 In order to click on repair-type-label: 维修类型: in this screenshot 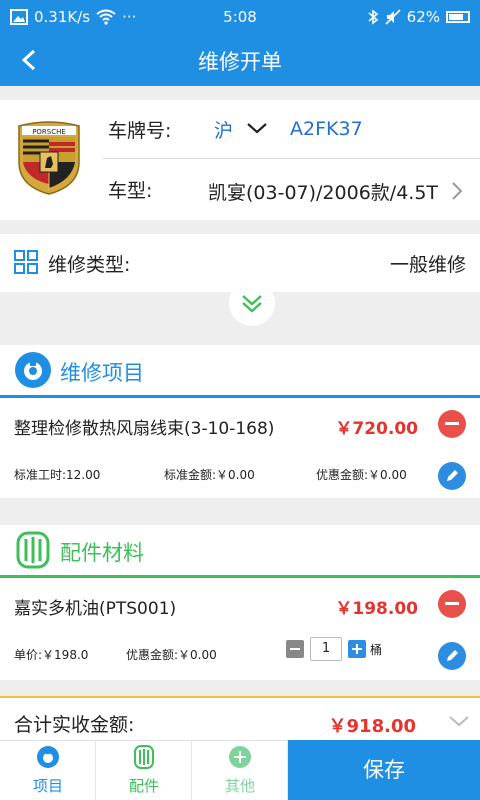, I will do `click(89, 265)`.